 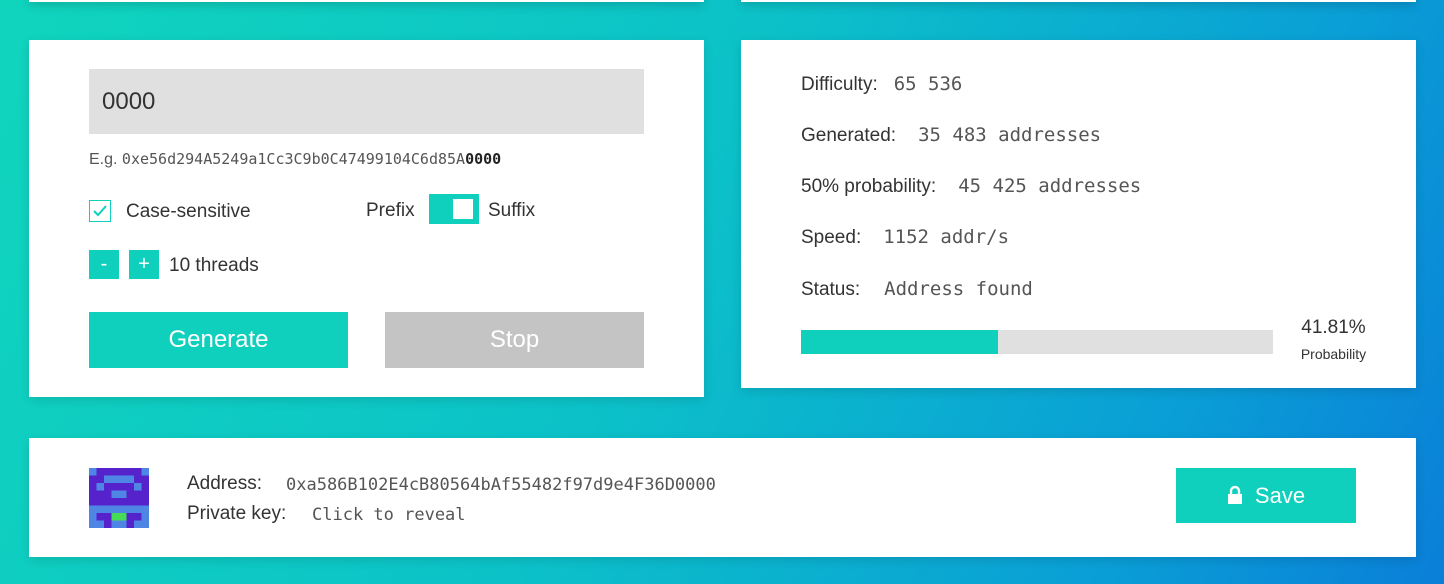 I want to click on probability50-row: 50% probability: 45 425 addresses, so click(x=971, y=186).